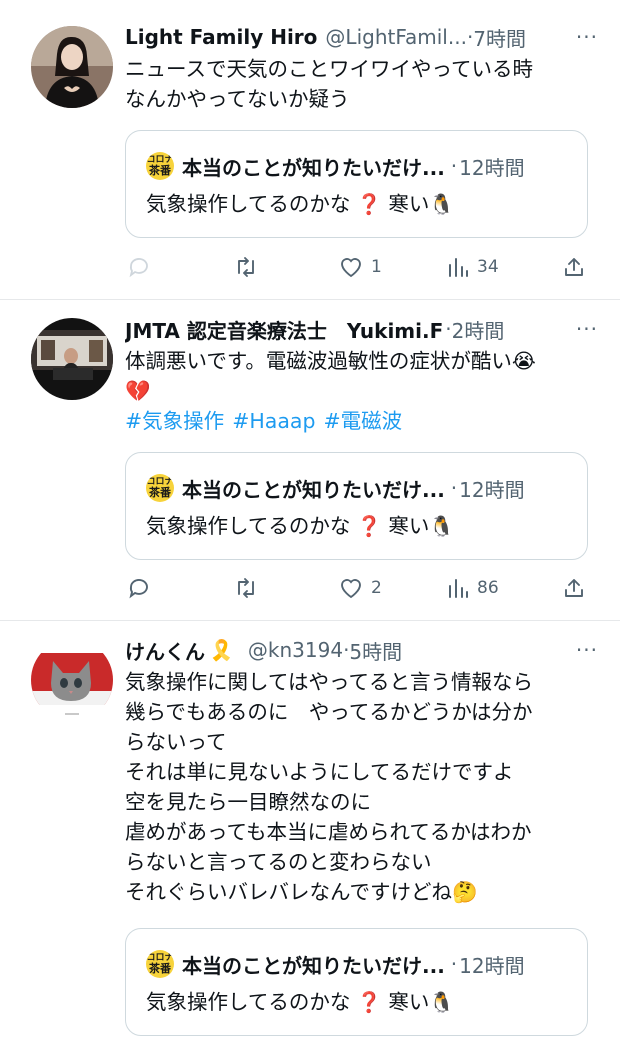  I want to click on view-count: 86, so click(488, 588).